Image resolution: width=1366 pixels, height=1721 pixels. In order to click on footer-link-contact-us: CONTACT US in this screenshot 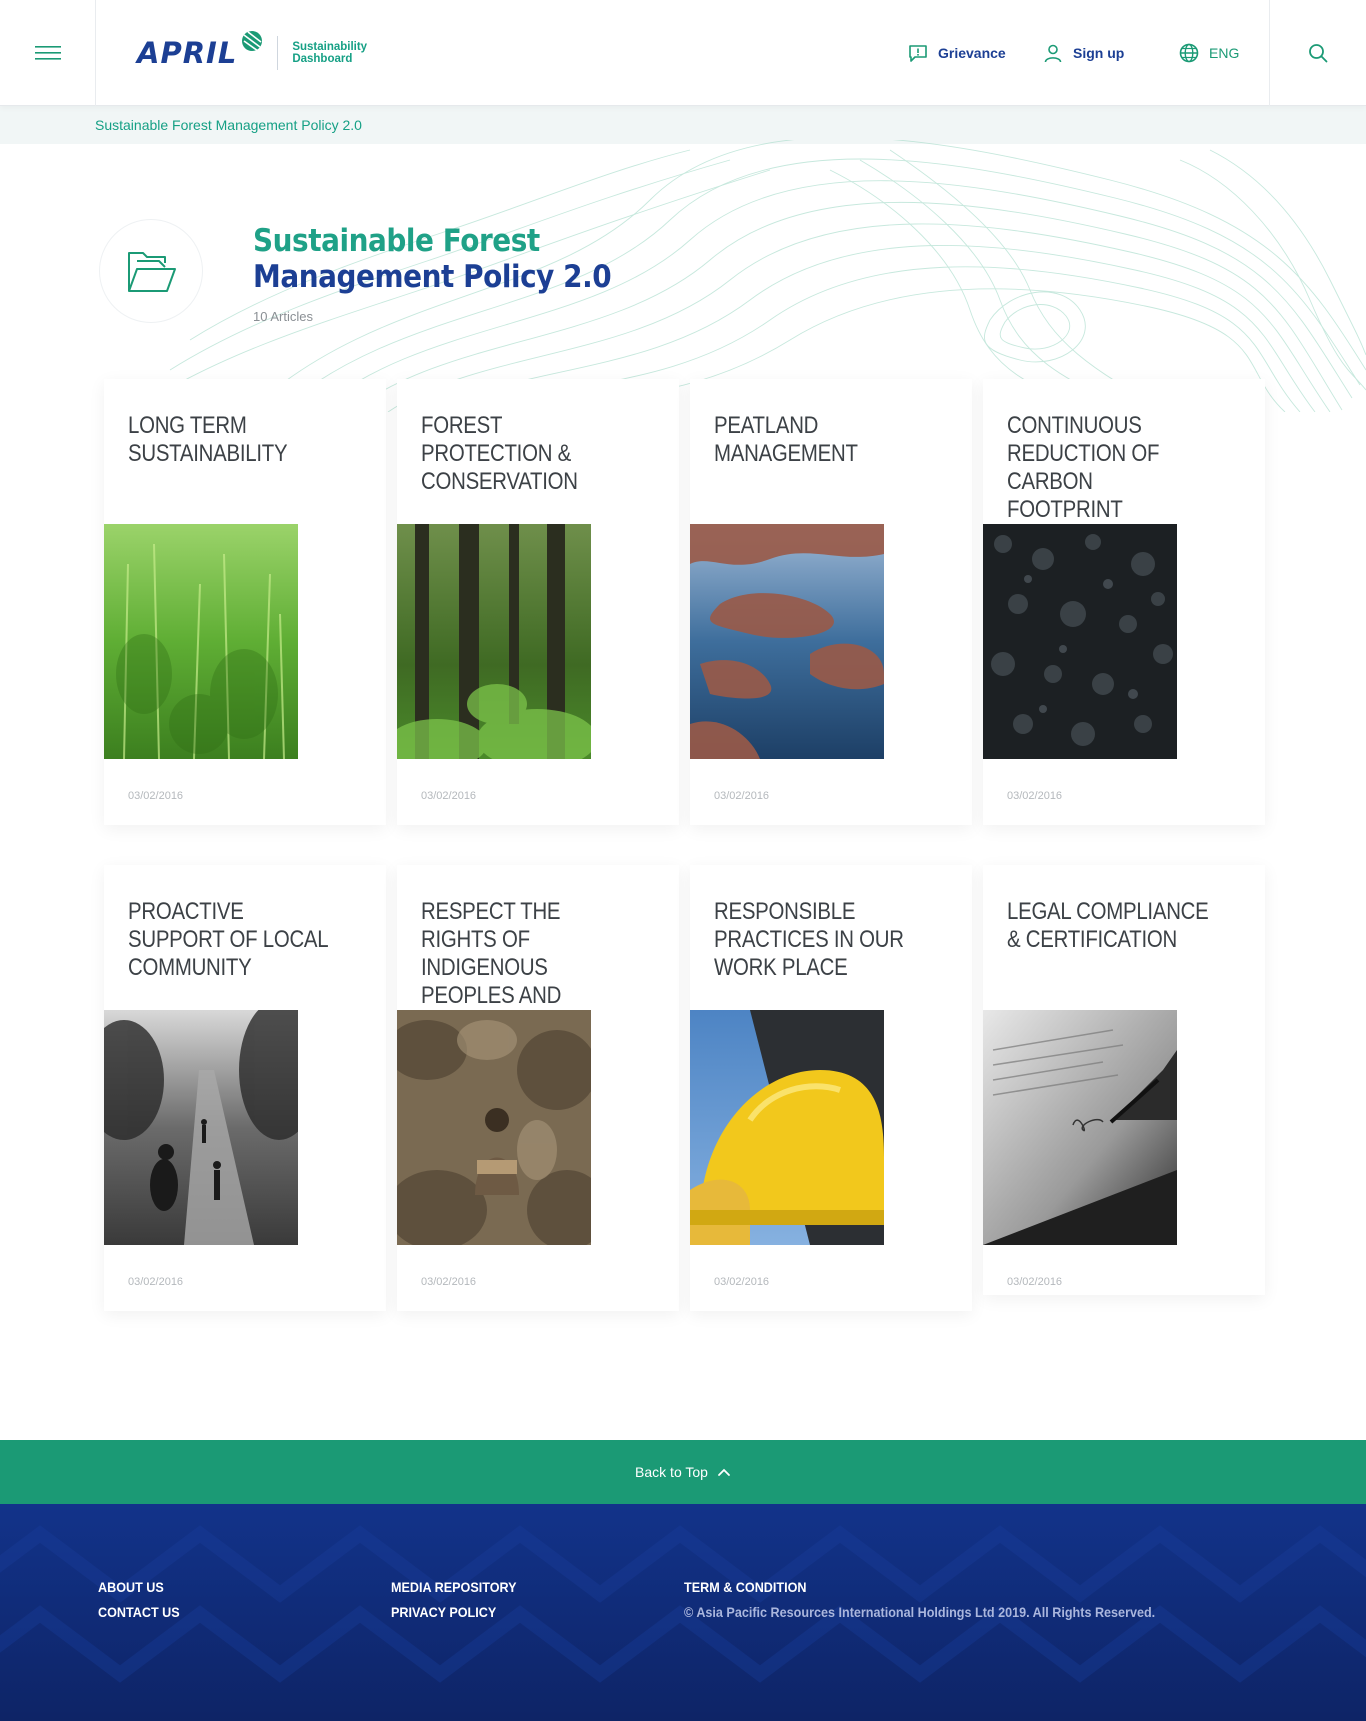, I will do `click(139, 1612)`.